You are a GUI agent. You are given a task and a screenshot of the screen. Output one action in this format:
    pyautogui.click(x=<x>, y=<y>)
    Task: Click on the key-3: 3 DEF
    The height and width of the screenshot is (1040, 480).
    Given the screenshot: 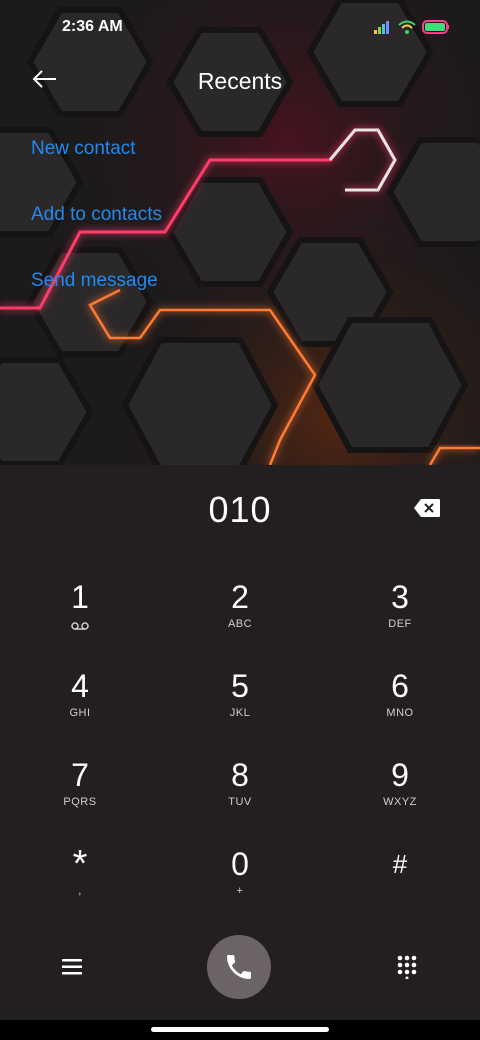 What is the action you would take?
    pyautogui.click(x=400, y=618)
    